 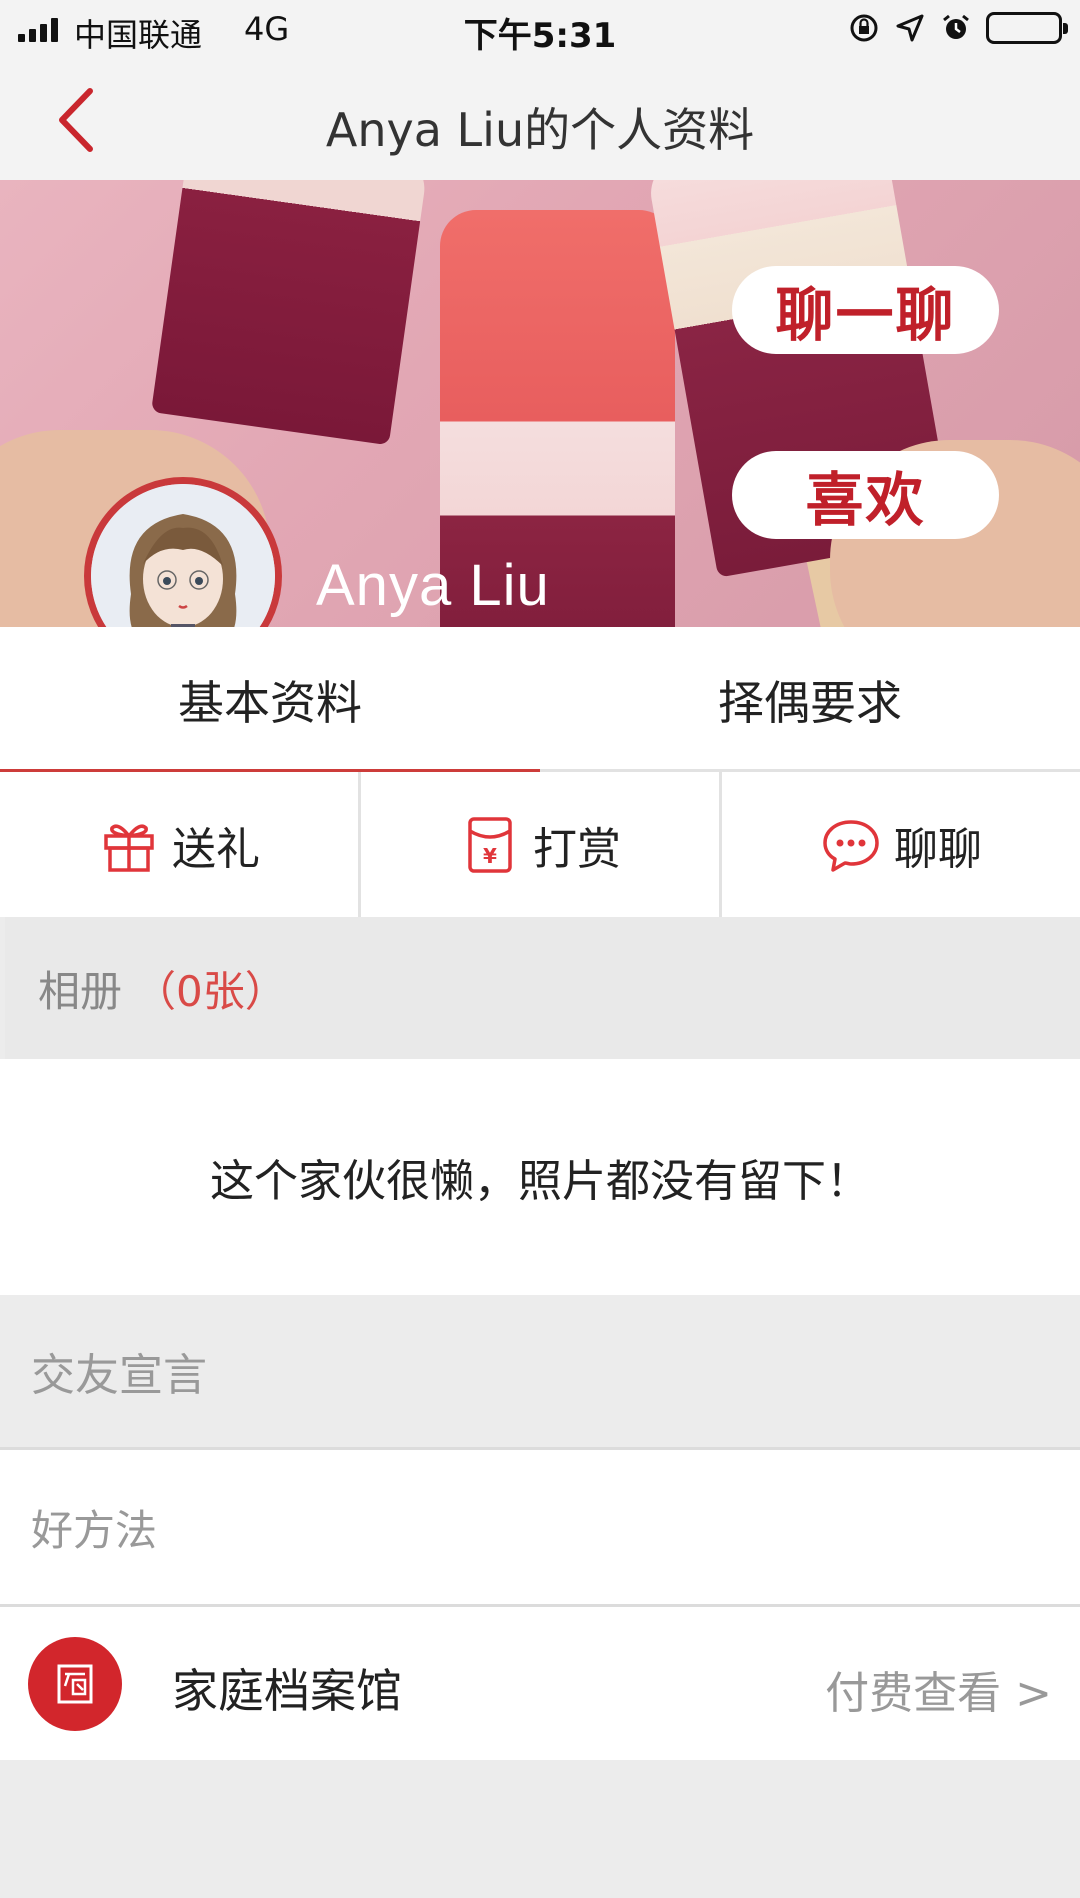 I want to click on tip-button: ¥ 打赏, so click(x=541, y=844).